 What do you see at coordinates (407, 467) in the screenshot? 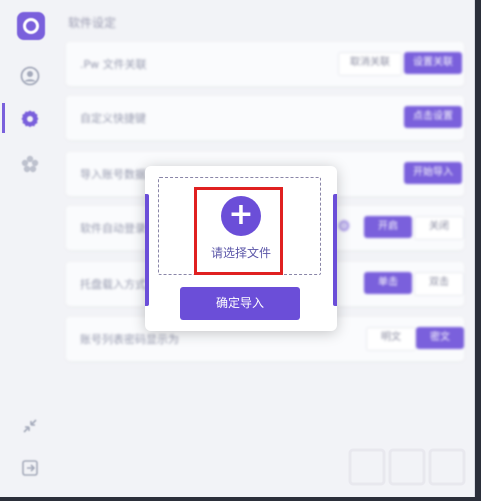
I see `watermark-logo` at bounding box center [407, 467].